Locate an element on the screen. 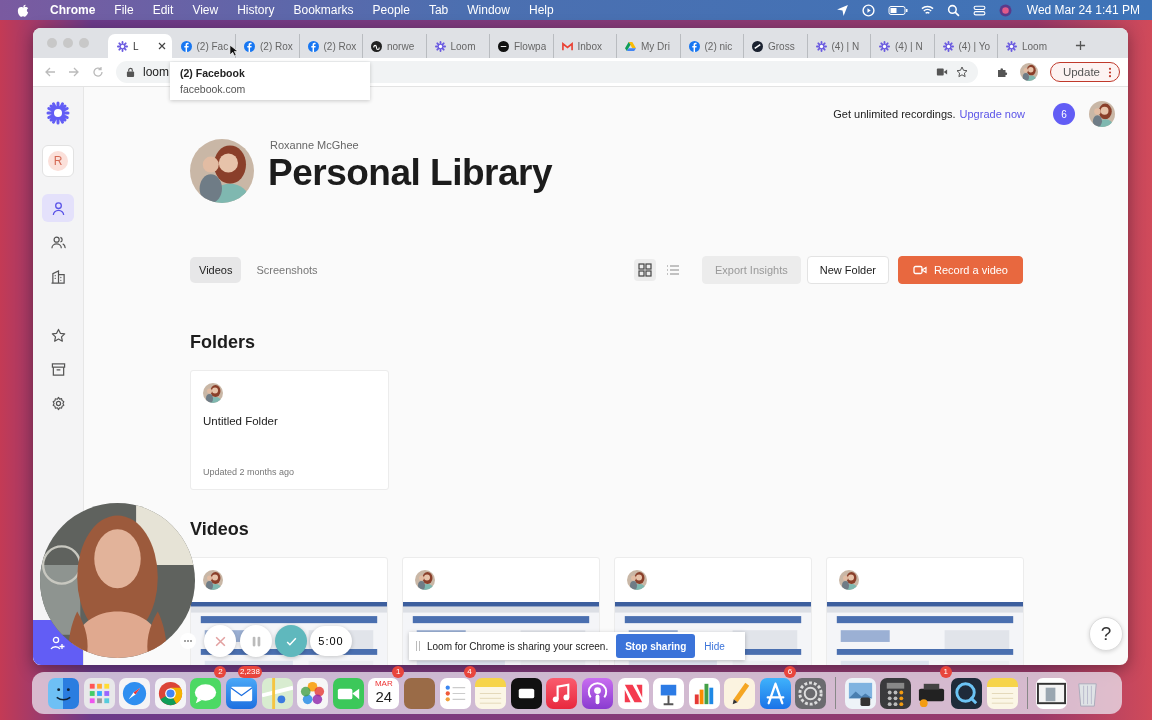 Image resolution: width=1152 pixels, height=720 pixels. envelope-m-icon is located at coordinates (567, 46).